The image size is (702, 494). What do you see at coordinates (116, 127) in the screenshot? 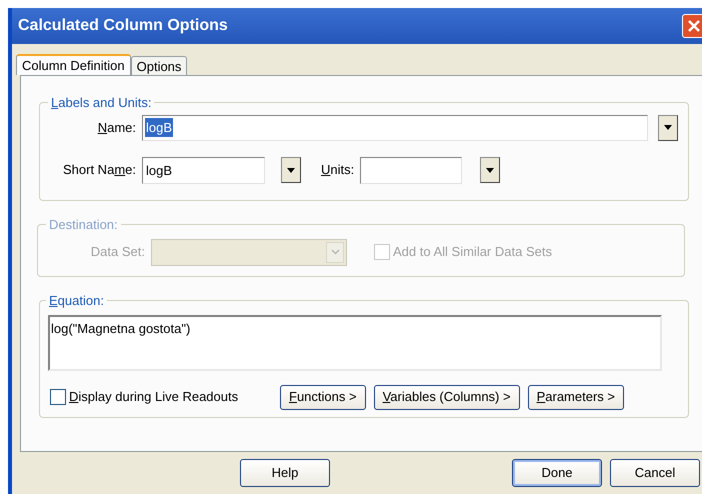
I see `field-label: Name:` at bounding box center [116, 127].